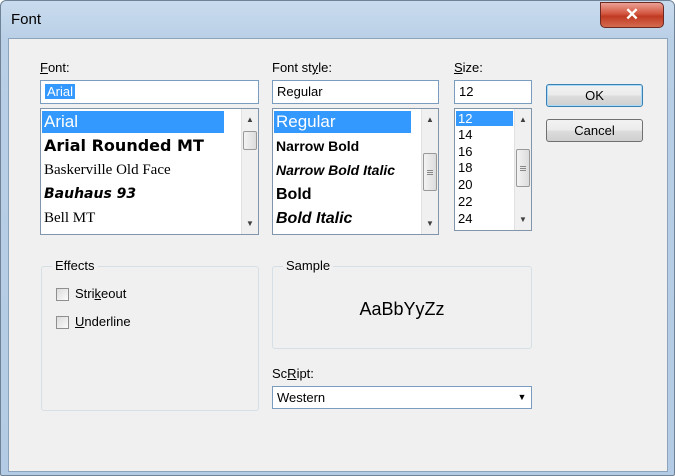  What do you see at coordinates (355, 92) in the screenshot?
I see `font-style-input: Regular` at bounding box center [355, 92].